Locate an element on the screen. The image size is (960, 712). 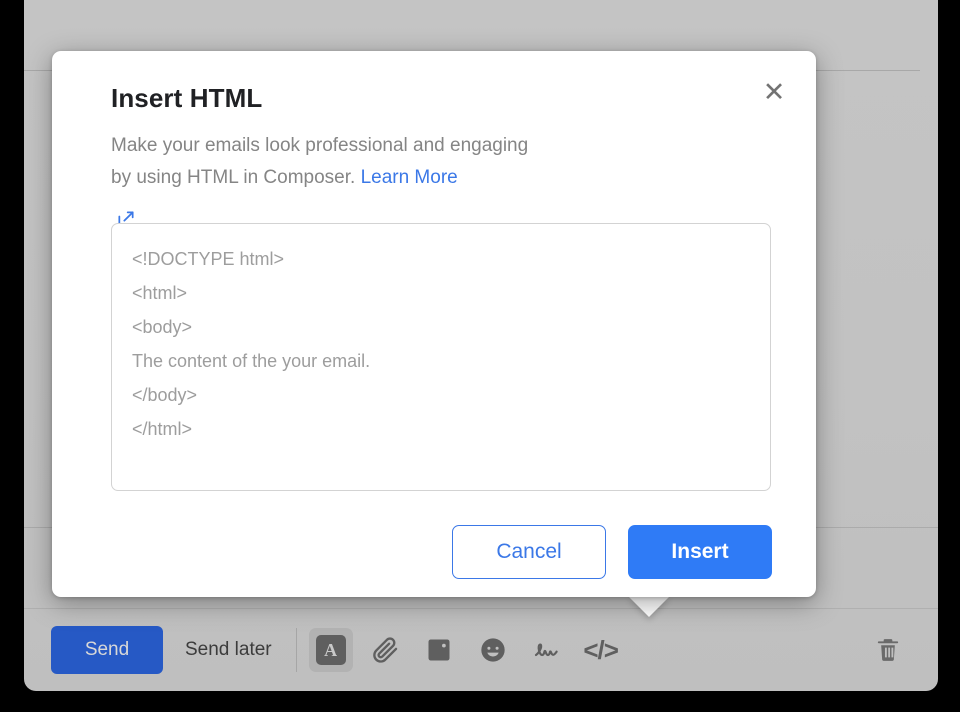
dialog-title: Insert HTML is located at coordinates (187, 98).